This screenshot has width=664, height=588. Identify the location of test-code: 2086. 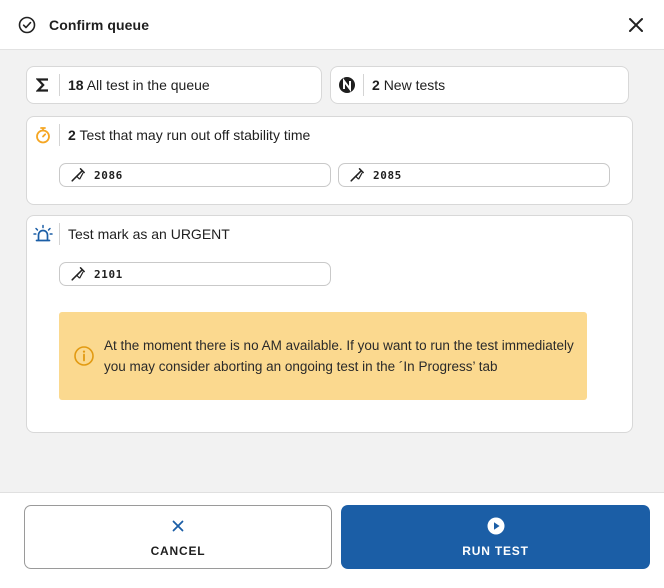
(108, 175).